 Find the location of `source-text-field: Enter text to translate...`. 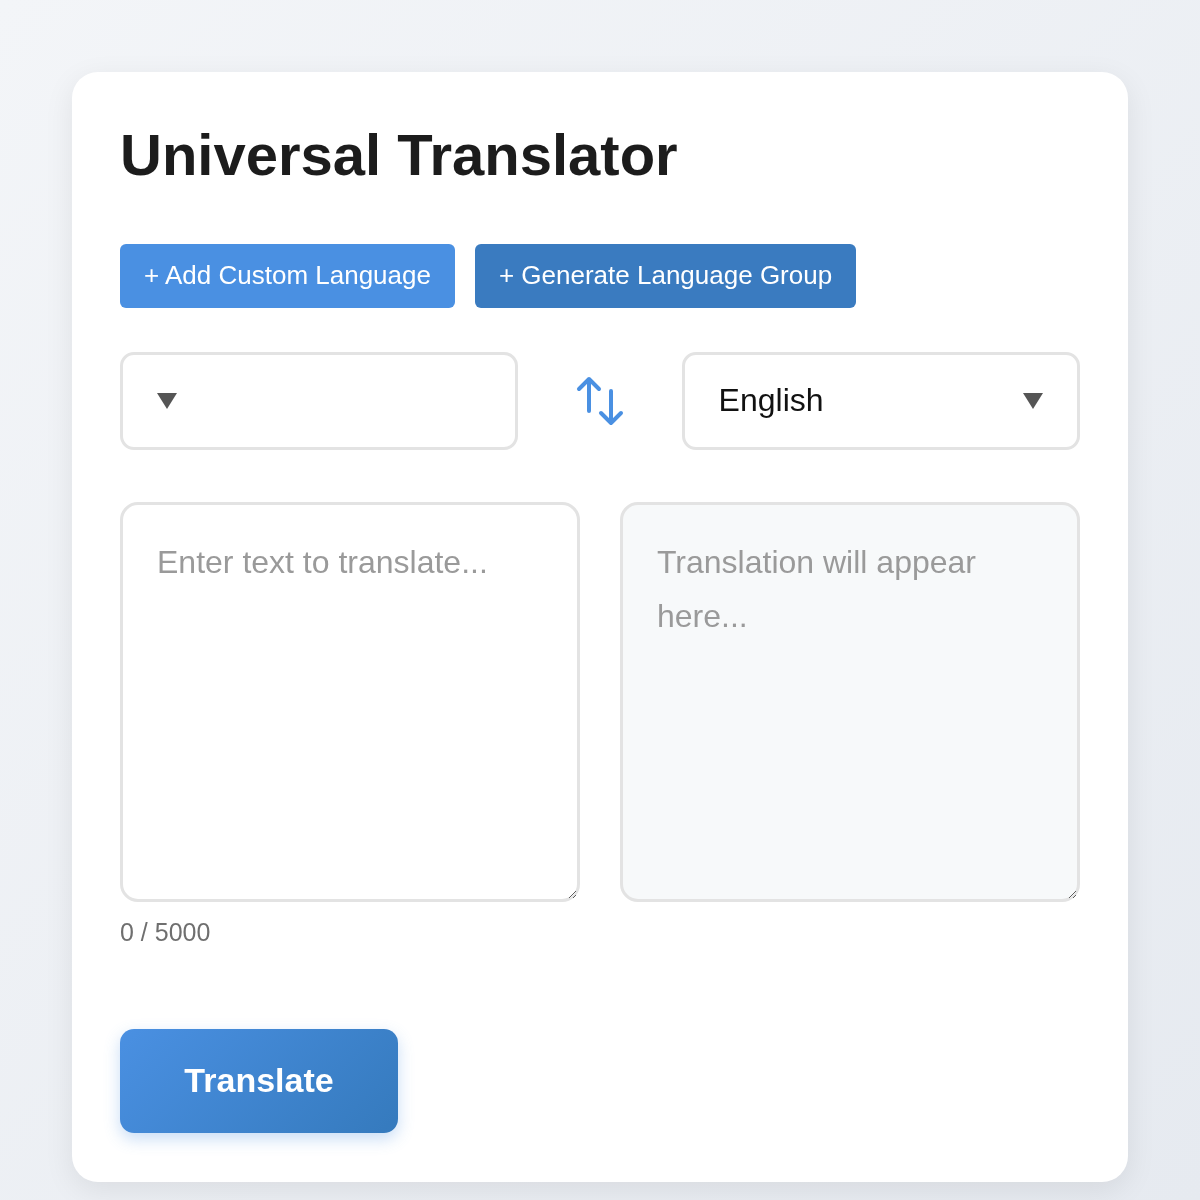

source-text-field: Enter text to translate... is located at coordinates (350, 701).